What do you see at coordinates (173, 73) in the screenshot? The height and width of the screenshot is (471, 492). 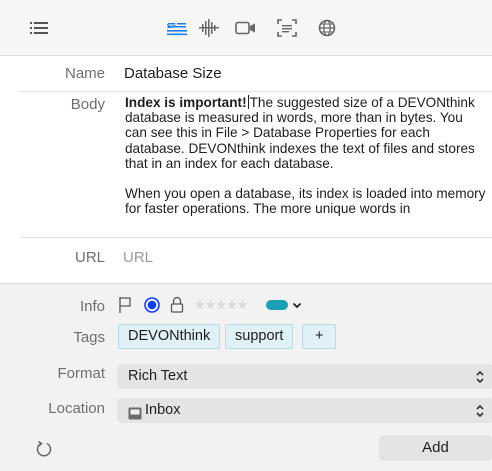 I see `name-field: Database Size` at bounding box center [173, 73].